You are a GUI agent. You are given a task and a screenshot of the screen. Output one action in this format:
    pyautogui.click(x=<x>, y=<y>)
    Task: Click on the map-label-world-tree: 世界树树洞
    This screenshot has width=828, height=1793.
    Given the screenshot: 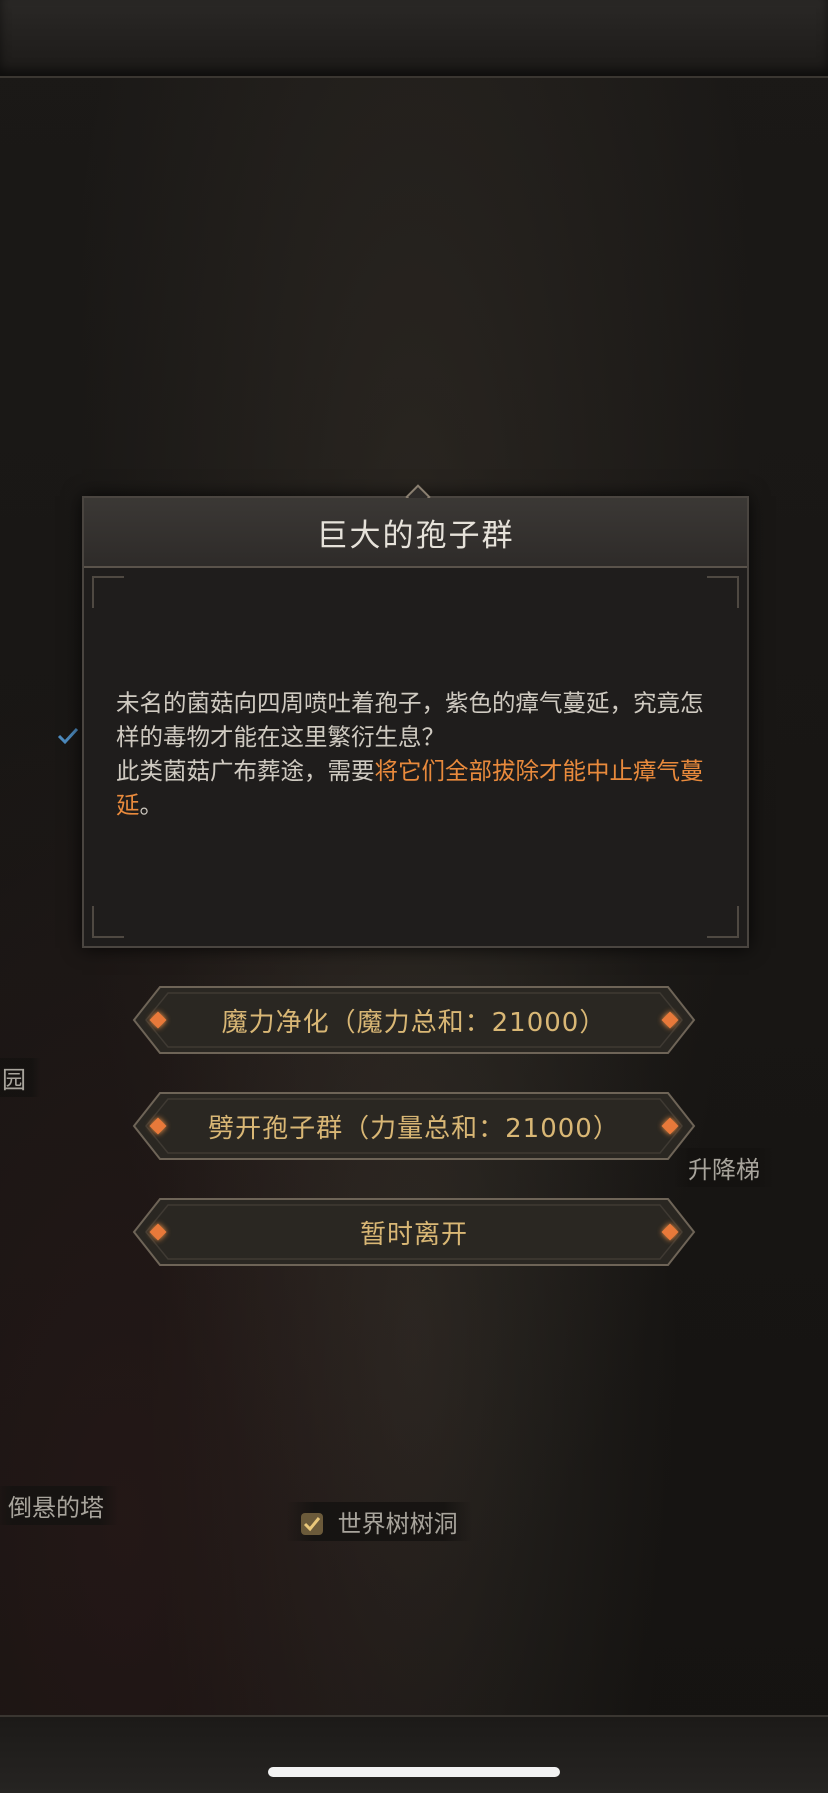 What is the action you would take?
    pyautogui.click(x=379, y=1521)
    